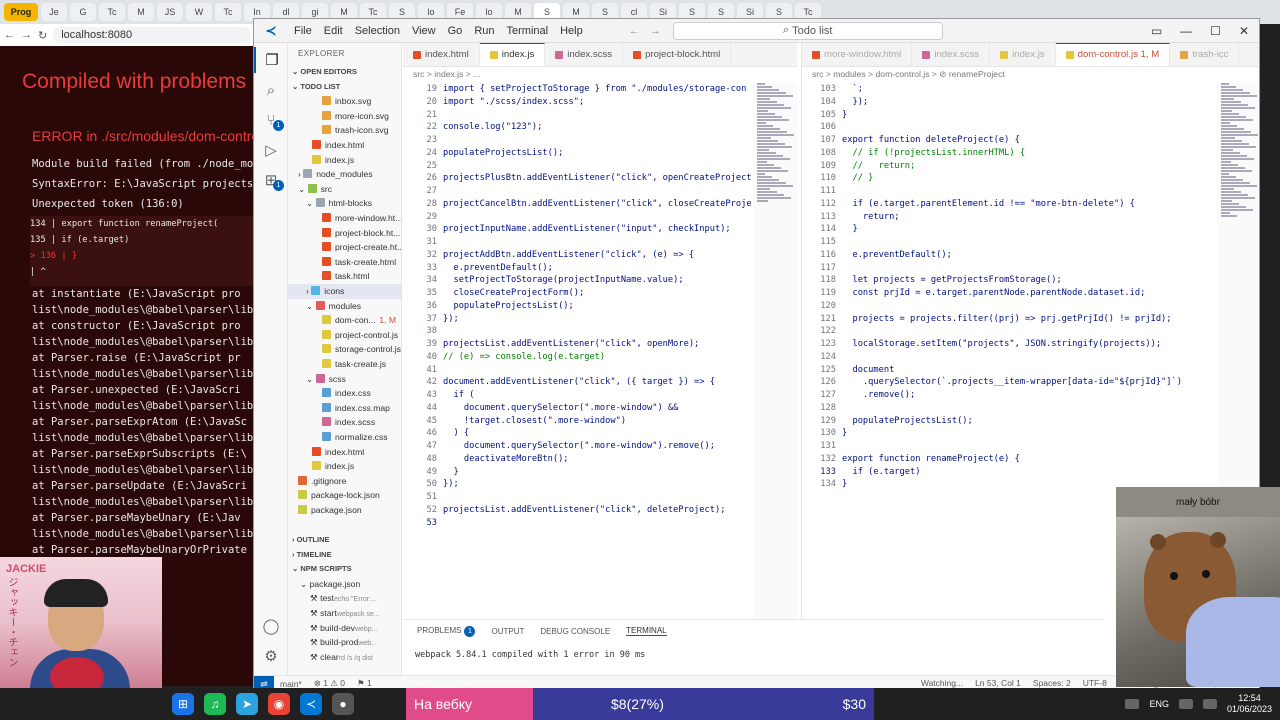 The width and height of the screenshot is (1280, 720). I want to click on panel-tab-terminal: TERMINAL, so click(646, 631).